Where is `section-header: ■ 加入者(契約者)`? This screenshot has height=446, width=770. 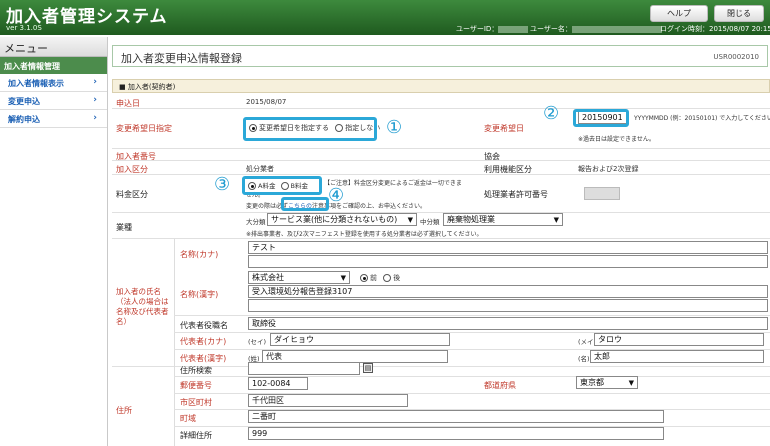 section-header: ■ 加入者(契約者) is located at coordinates (441, 86).